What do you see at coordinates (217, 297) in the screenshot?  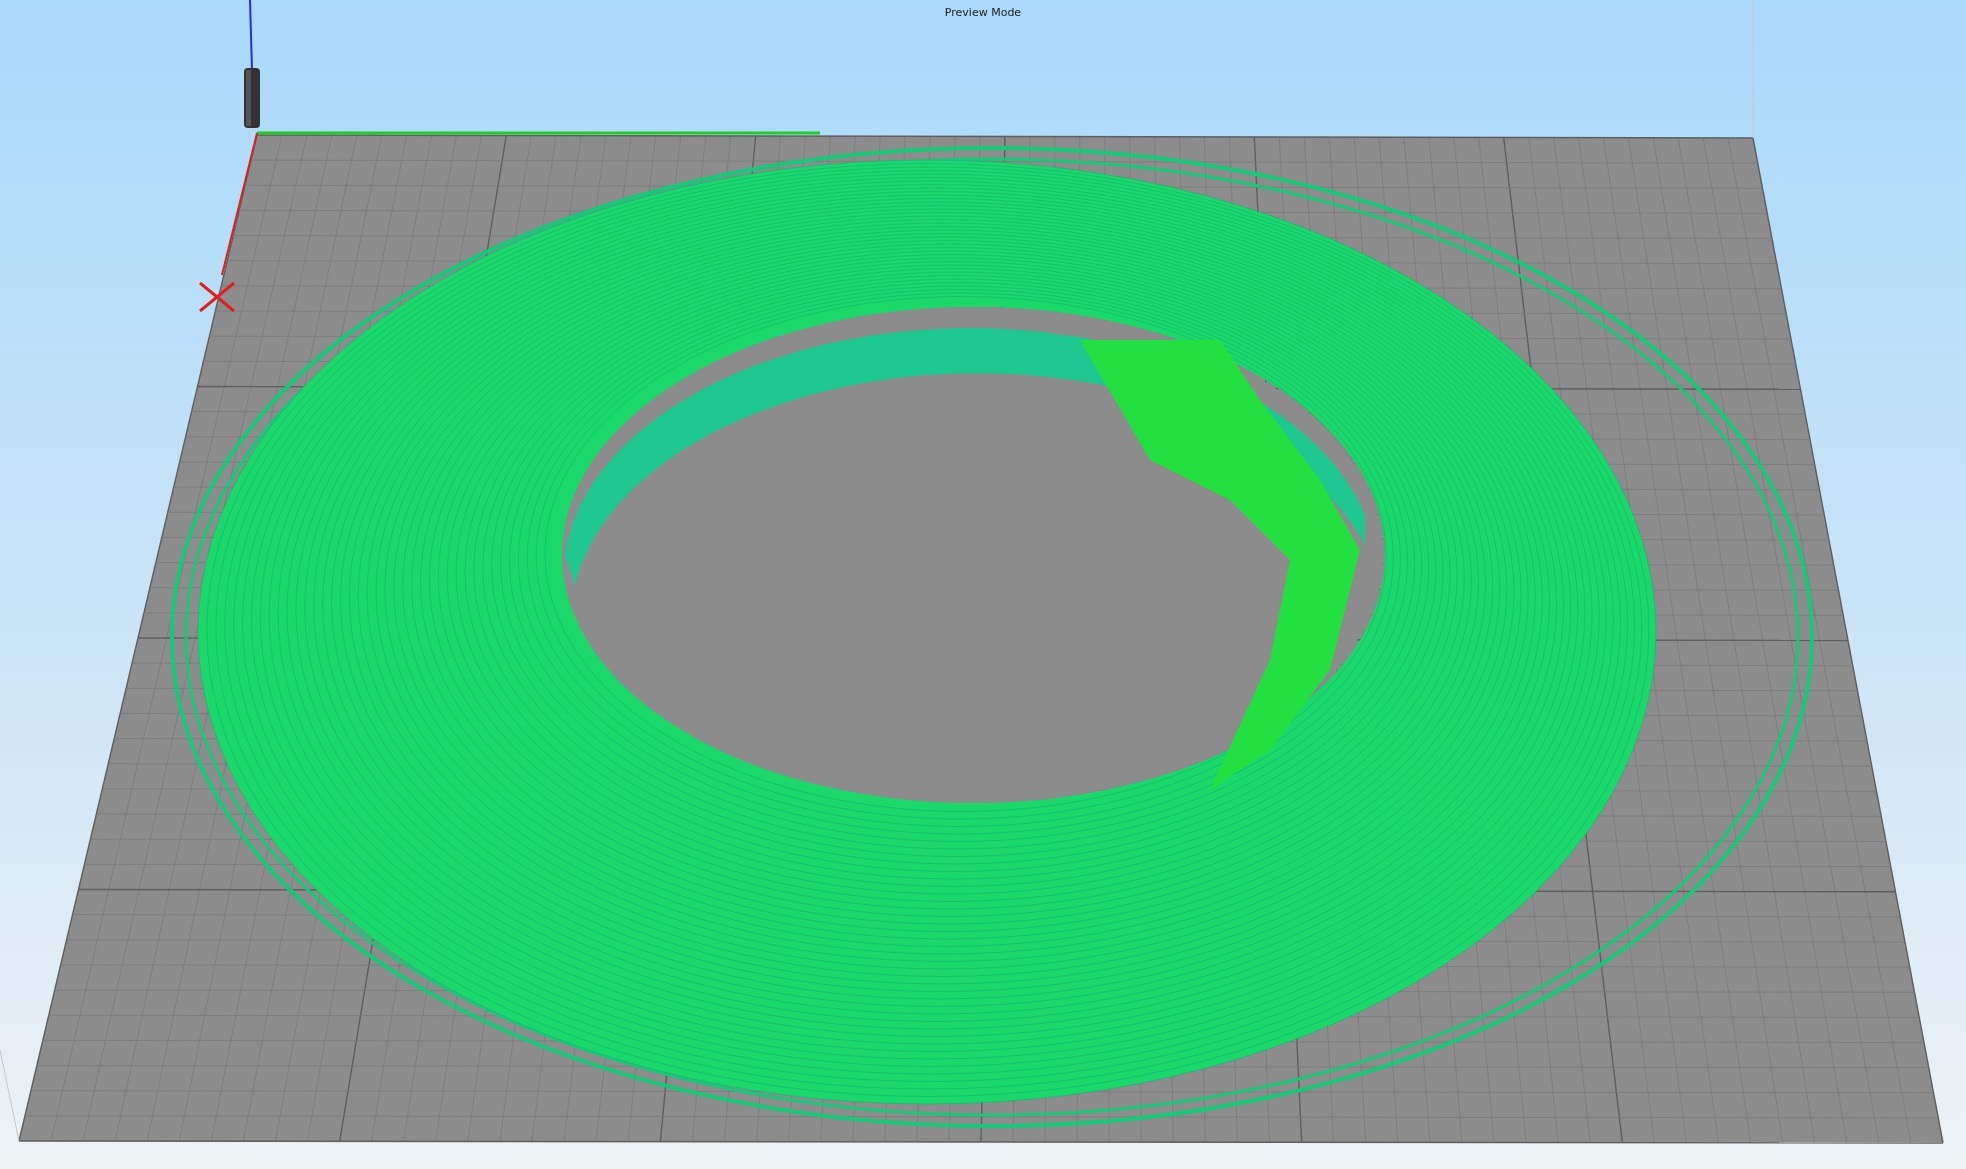 I see `x-marker-icon` at bounding box center [217, 297].